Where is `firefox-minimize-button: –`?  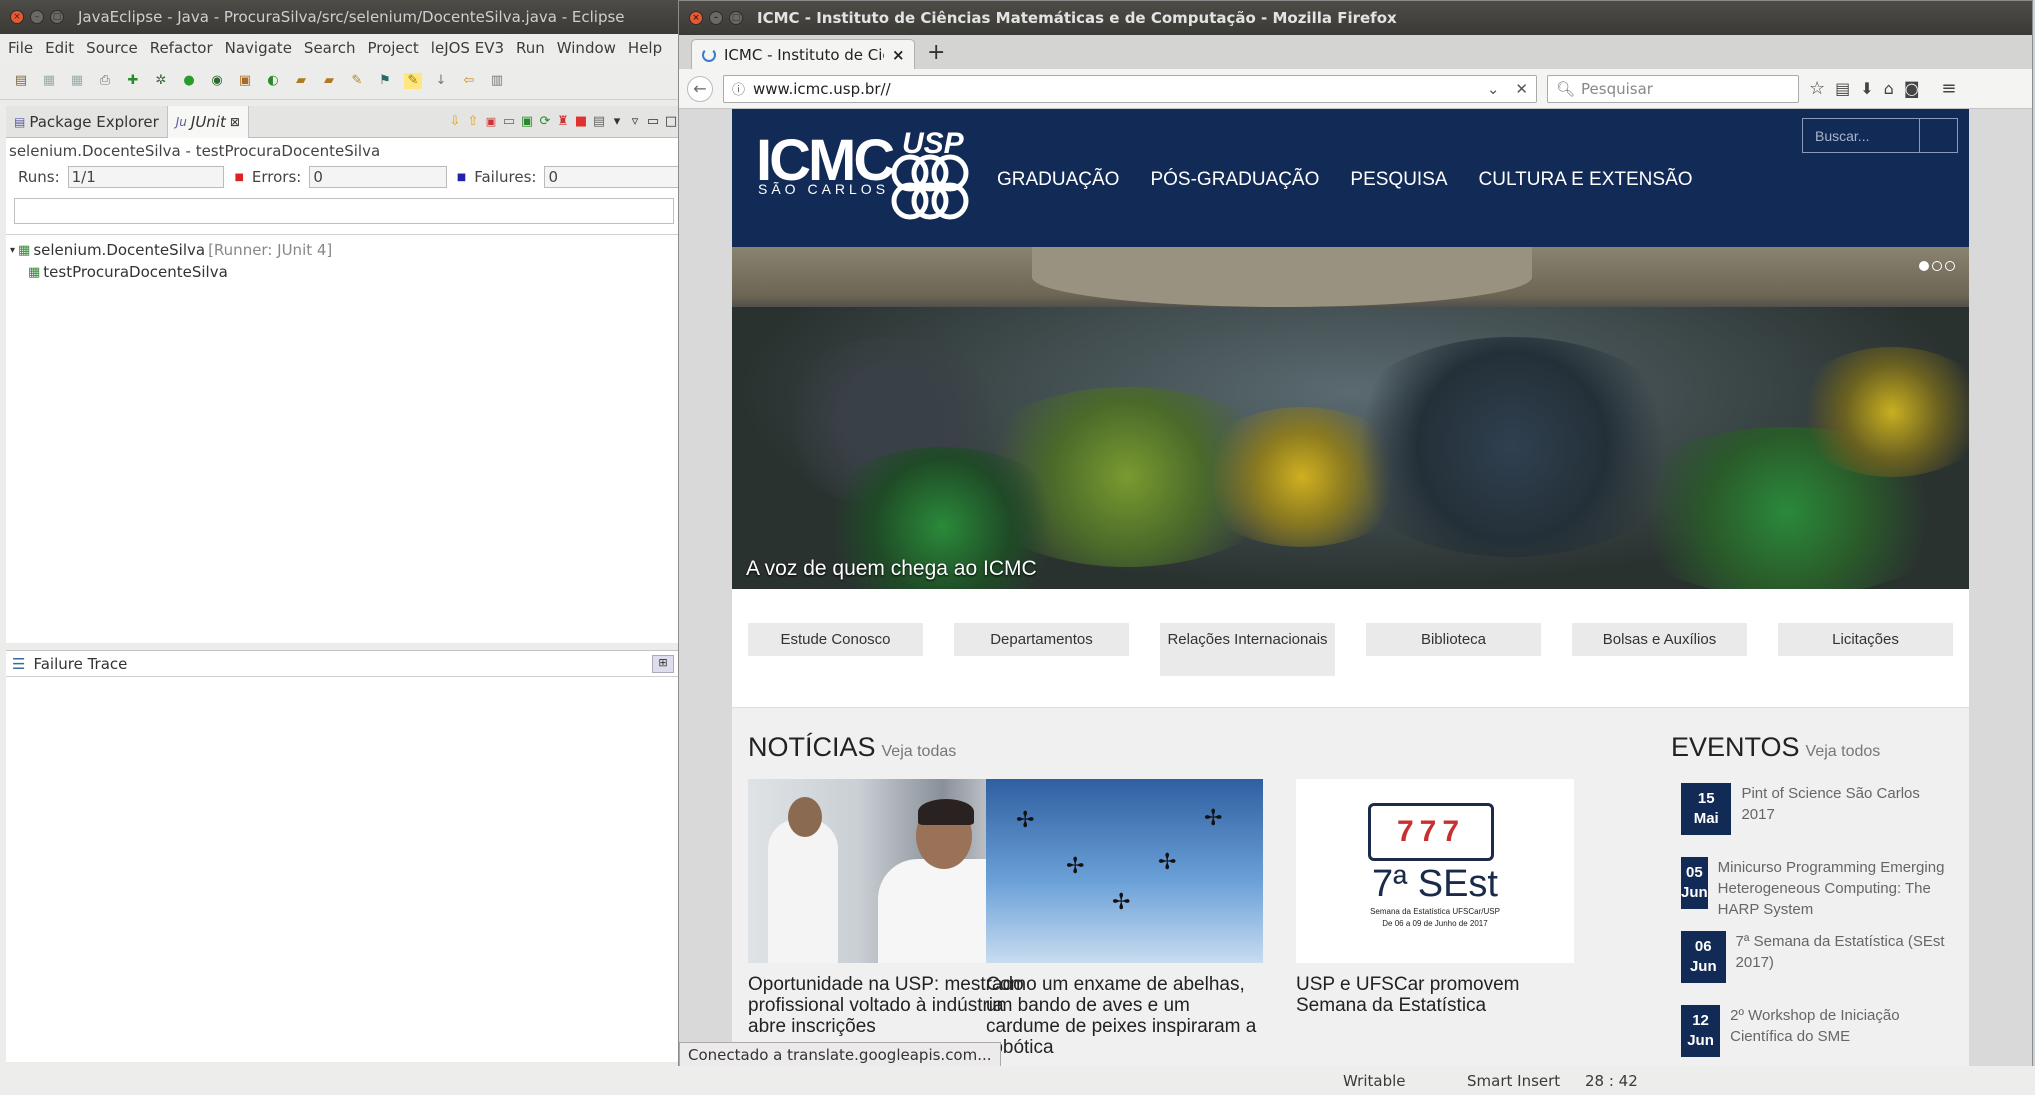
firefox-minimize-button: – is located at coordinates (716, 18).